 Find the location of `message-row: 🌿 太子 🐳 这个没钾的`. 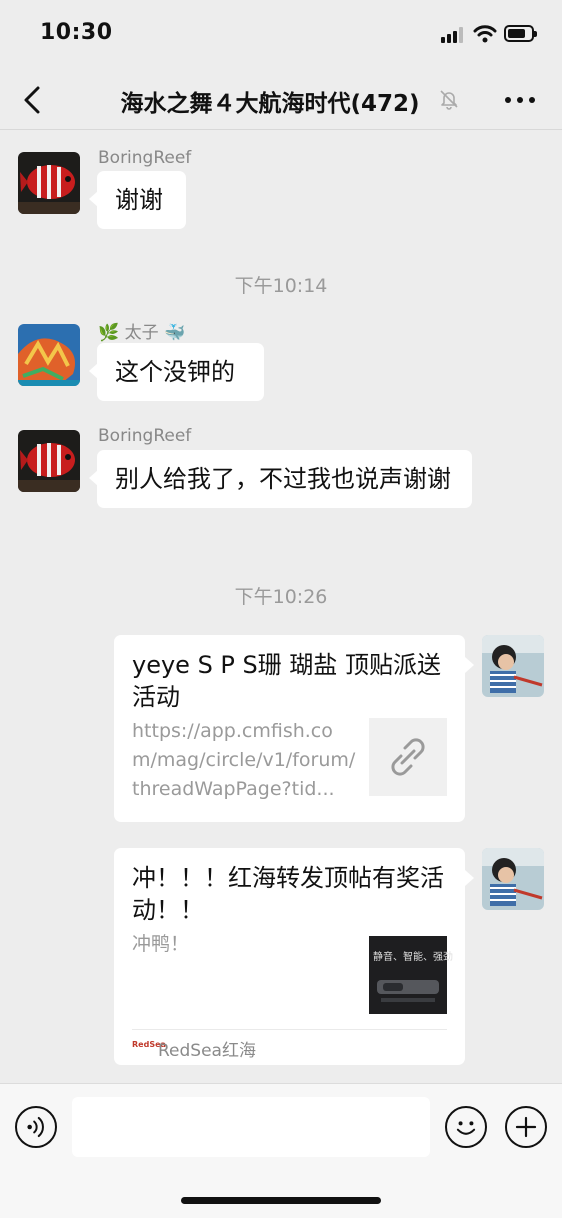

message-row: 🌿 太子 🐳 这个没钾的 is located at coordinates (281, 363).